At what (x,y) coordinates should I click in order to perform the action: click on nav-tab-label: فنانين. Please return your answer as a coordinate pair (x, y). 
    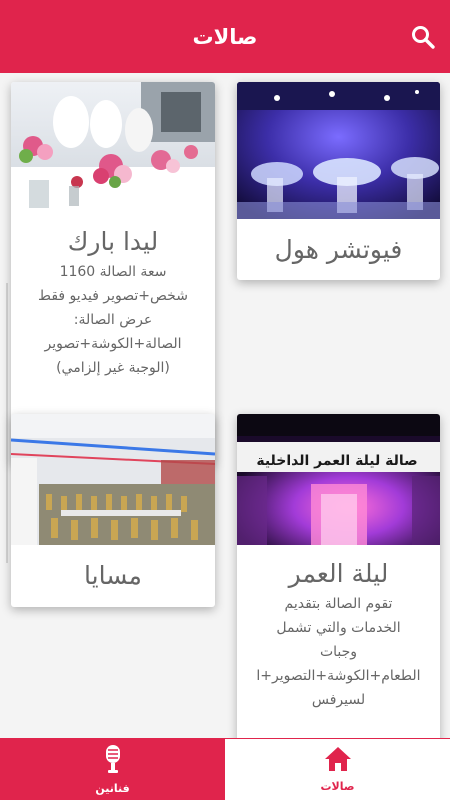
    Looking at the image, I should click on (112, 788).